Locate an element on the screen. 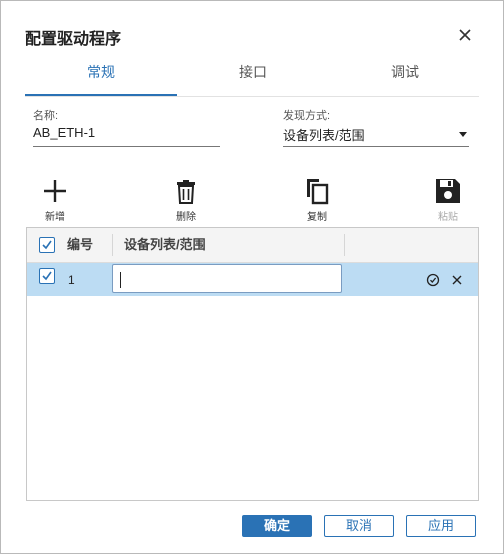 The image size is (504, 554). table-row: 1 is located at coordinates (252, 279).